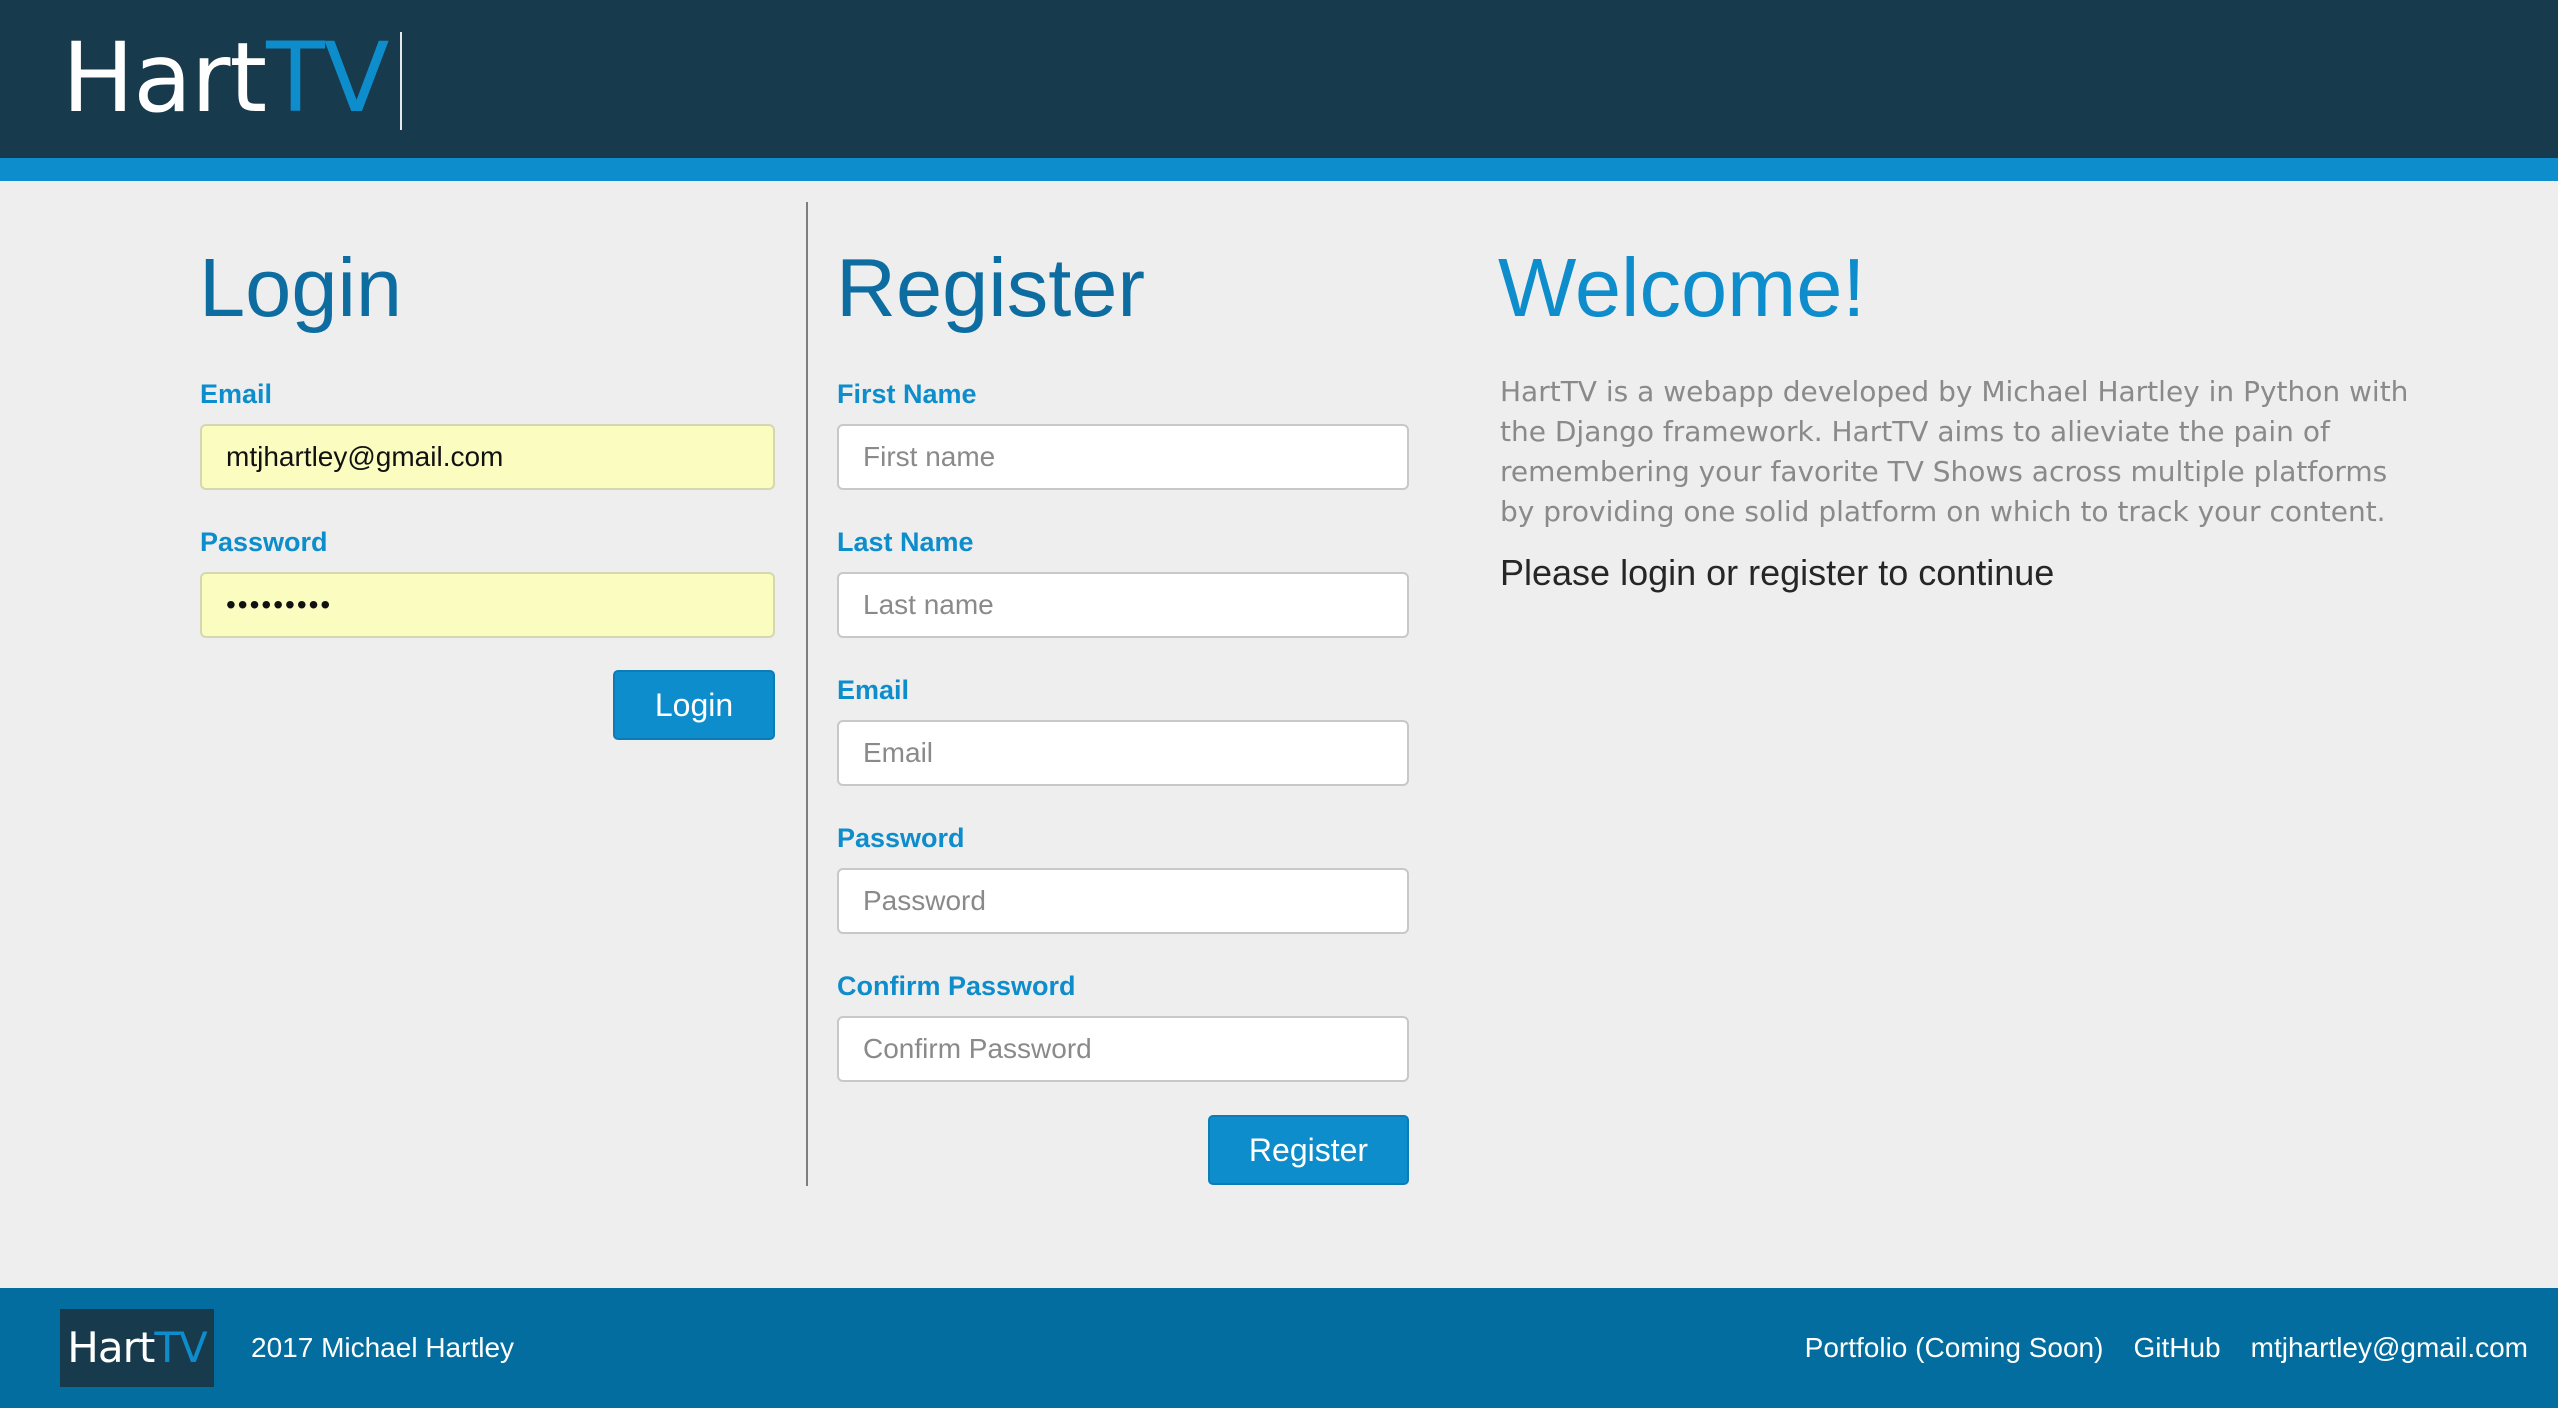 This screenshot has width=2558, height=1408. Describe the element at coordinates (164, 78) in the screenshot. I see `brand-prefix: Hart` at that location.